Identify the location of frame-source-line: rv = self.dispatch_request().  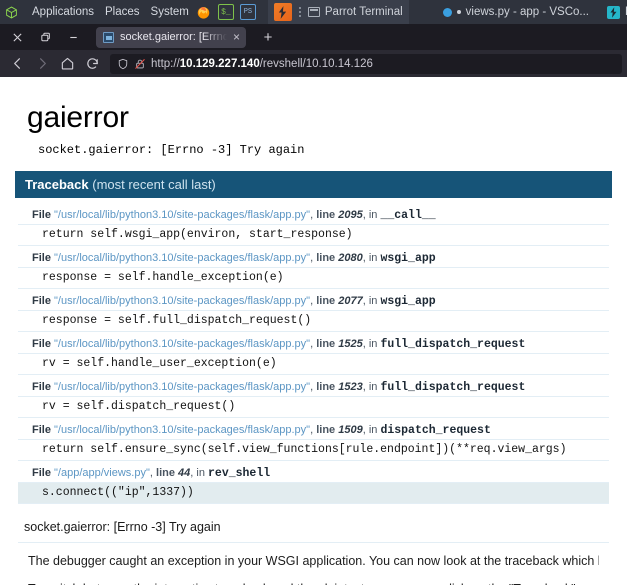
(313, 407).